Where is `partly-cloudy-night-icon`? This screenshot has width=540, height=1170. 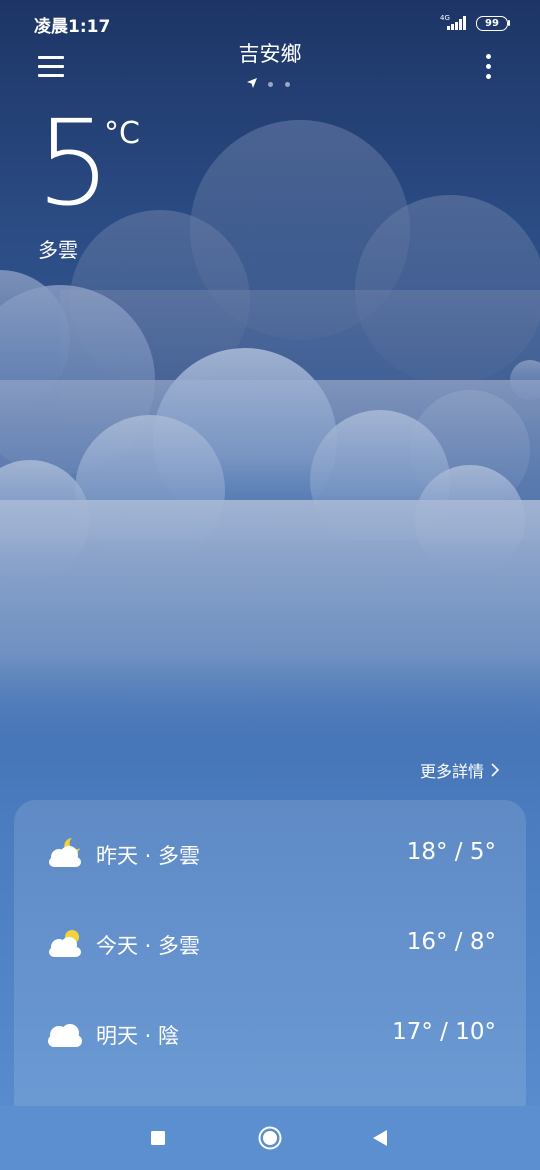
partly-cloudy-night-icon is located at coordinates (65, 852).